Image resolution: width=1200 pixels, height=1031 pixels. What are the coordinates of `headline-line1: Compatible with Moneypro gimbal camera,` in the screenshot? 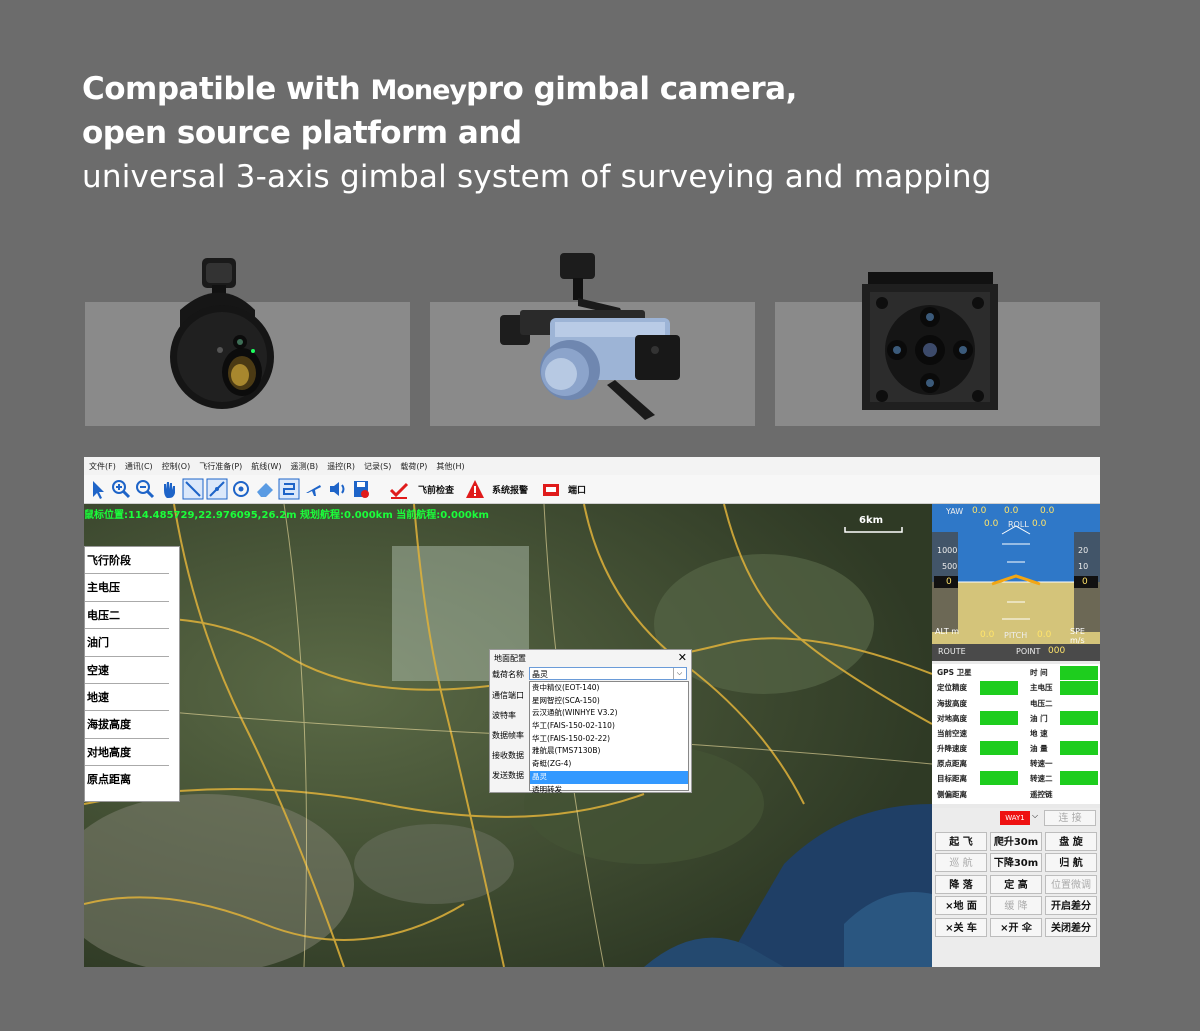 It's located at (439, 89).